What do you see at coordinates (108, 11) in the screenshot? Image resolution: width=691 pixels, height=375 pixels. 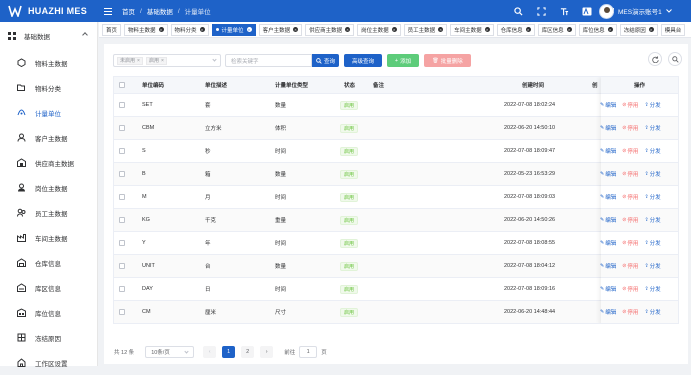 I see `menu-toggle-icon` at bounding box center [108, 11].